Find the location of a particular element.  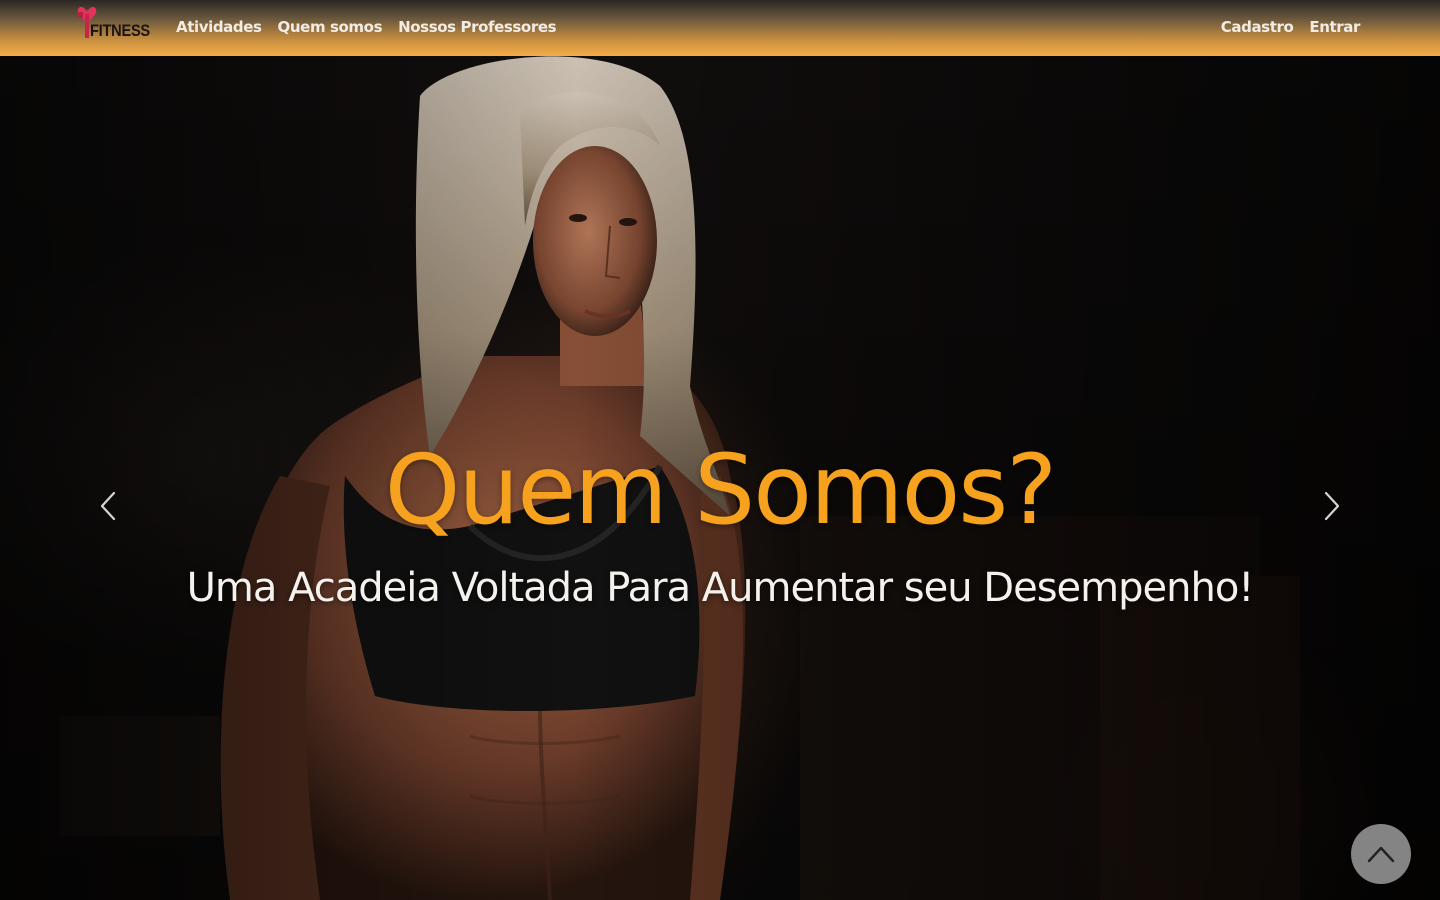

nav-link-atividades: Atividades is located at coordinates (219, 27).